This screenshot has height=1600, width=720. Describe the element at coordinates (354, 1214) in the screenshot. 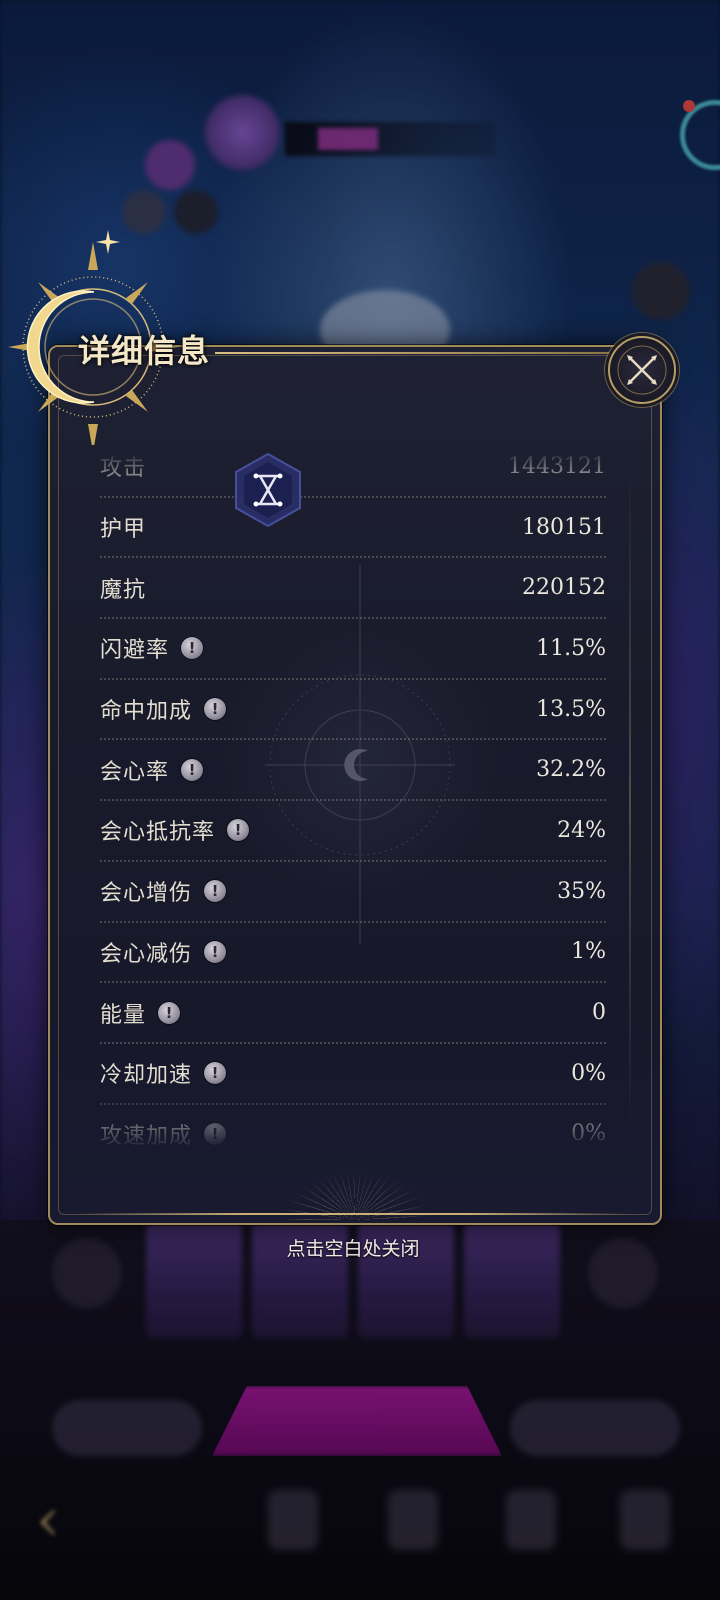

I see `panel-bottom-divider` at that location.